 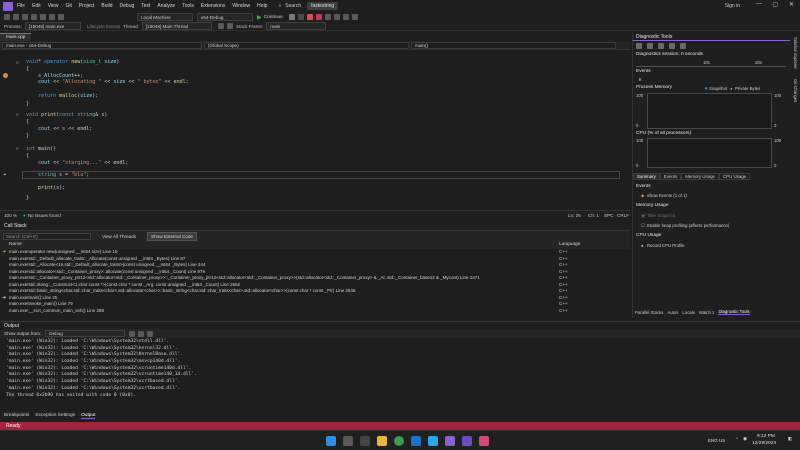 I want to click on task-view-icon, so click(x=365, y=441).